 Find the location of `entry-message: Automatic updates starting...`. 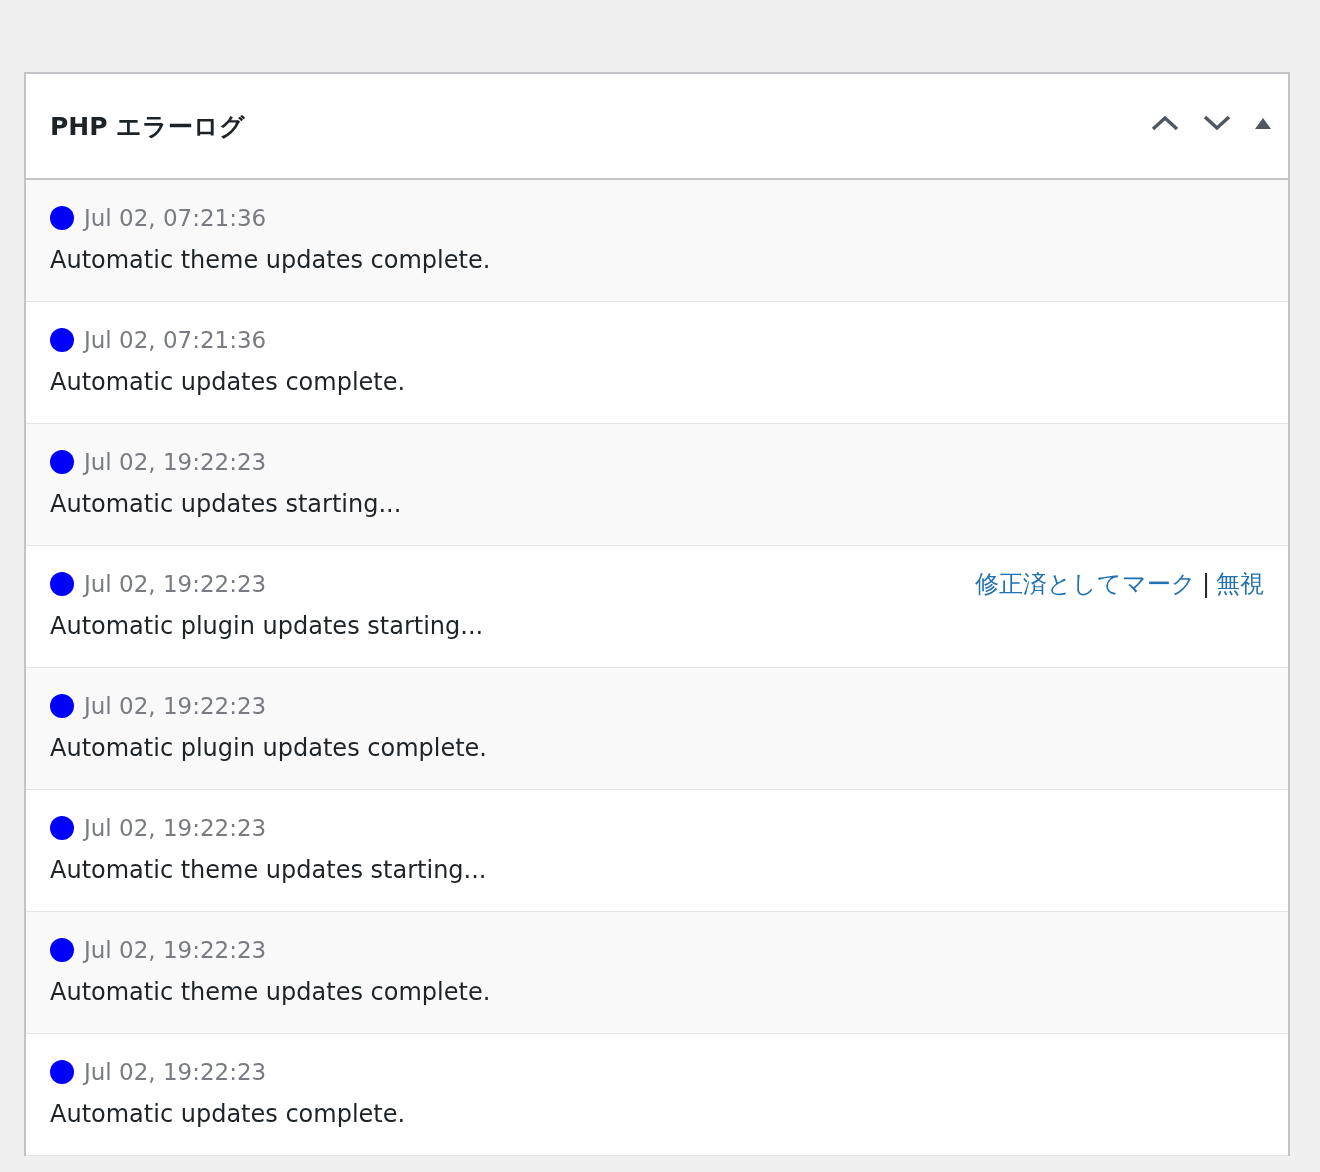

entry-message: Automatic updates starting... is located at coordinates (226, 504).